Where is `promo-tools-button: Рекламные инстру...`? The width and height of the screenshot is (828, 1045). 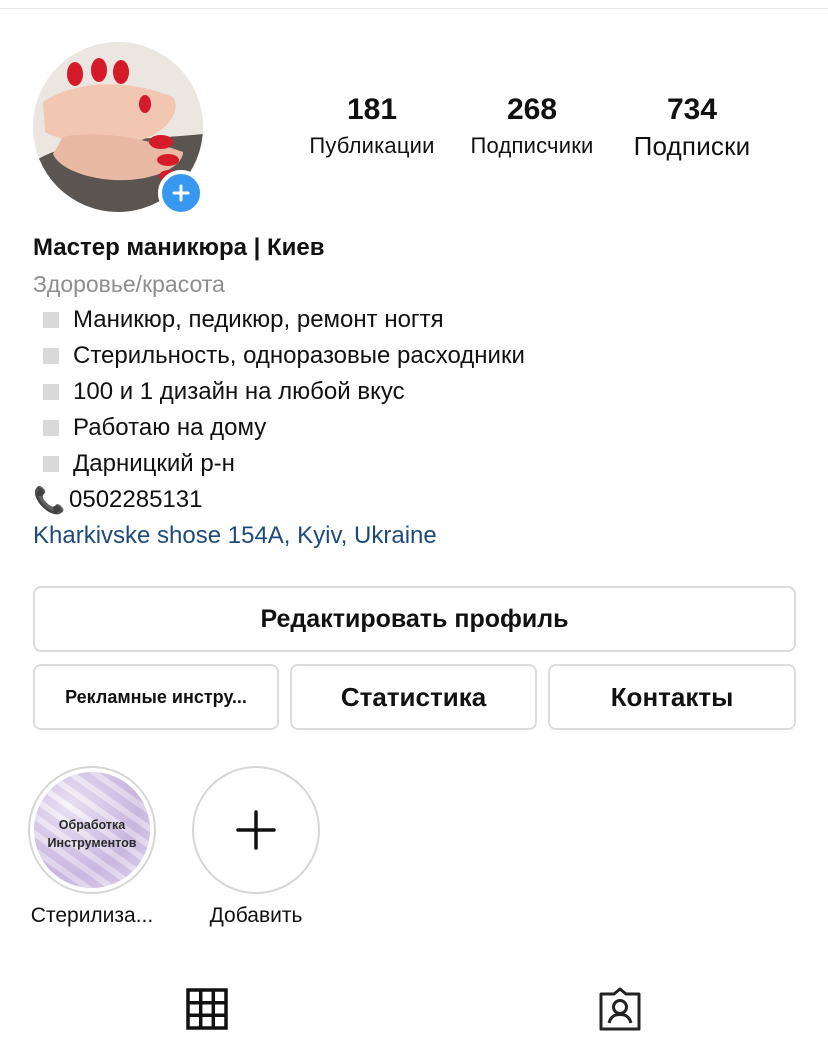 promo-tools-button: Рекламные инстру... is located at coordinates (156, 697).